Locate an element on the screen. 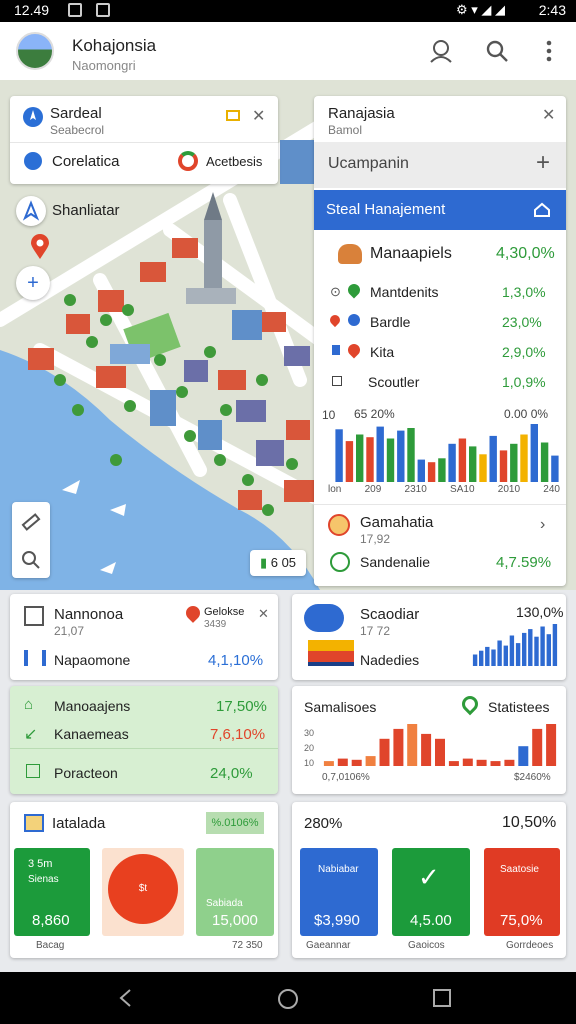 This screenshot has width=576, height=1024. search-icon is located at coordinates (497, 51).